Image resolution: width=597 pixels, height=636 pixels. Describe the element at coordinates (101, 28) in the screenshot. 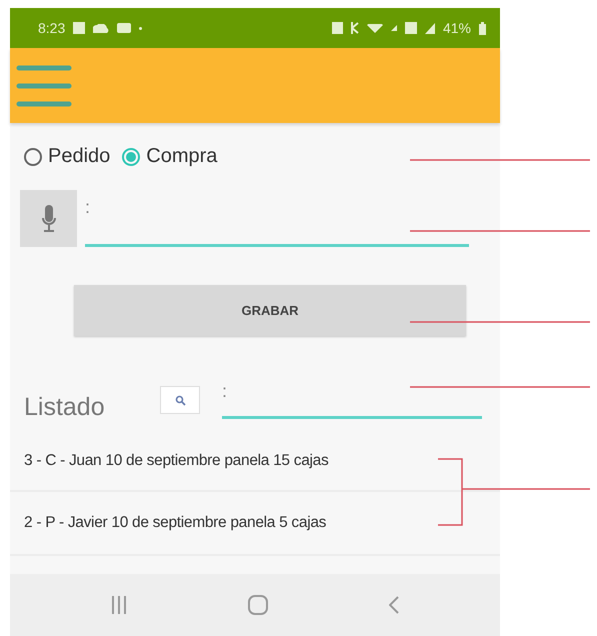

I see `cloud-icon` at that location.